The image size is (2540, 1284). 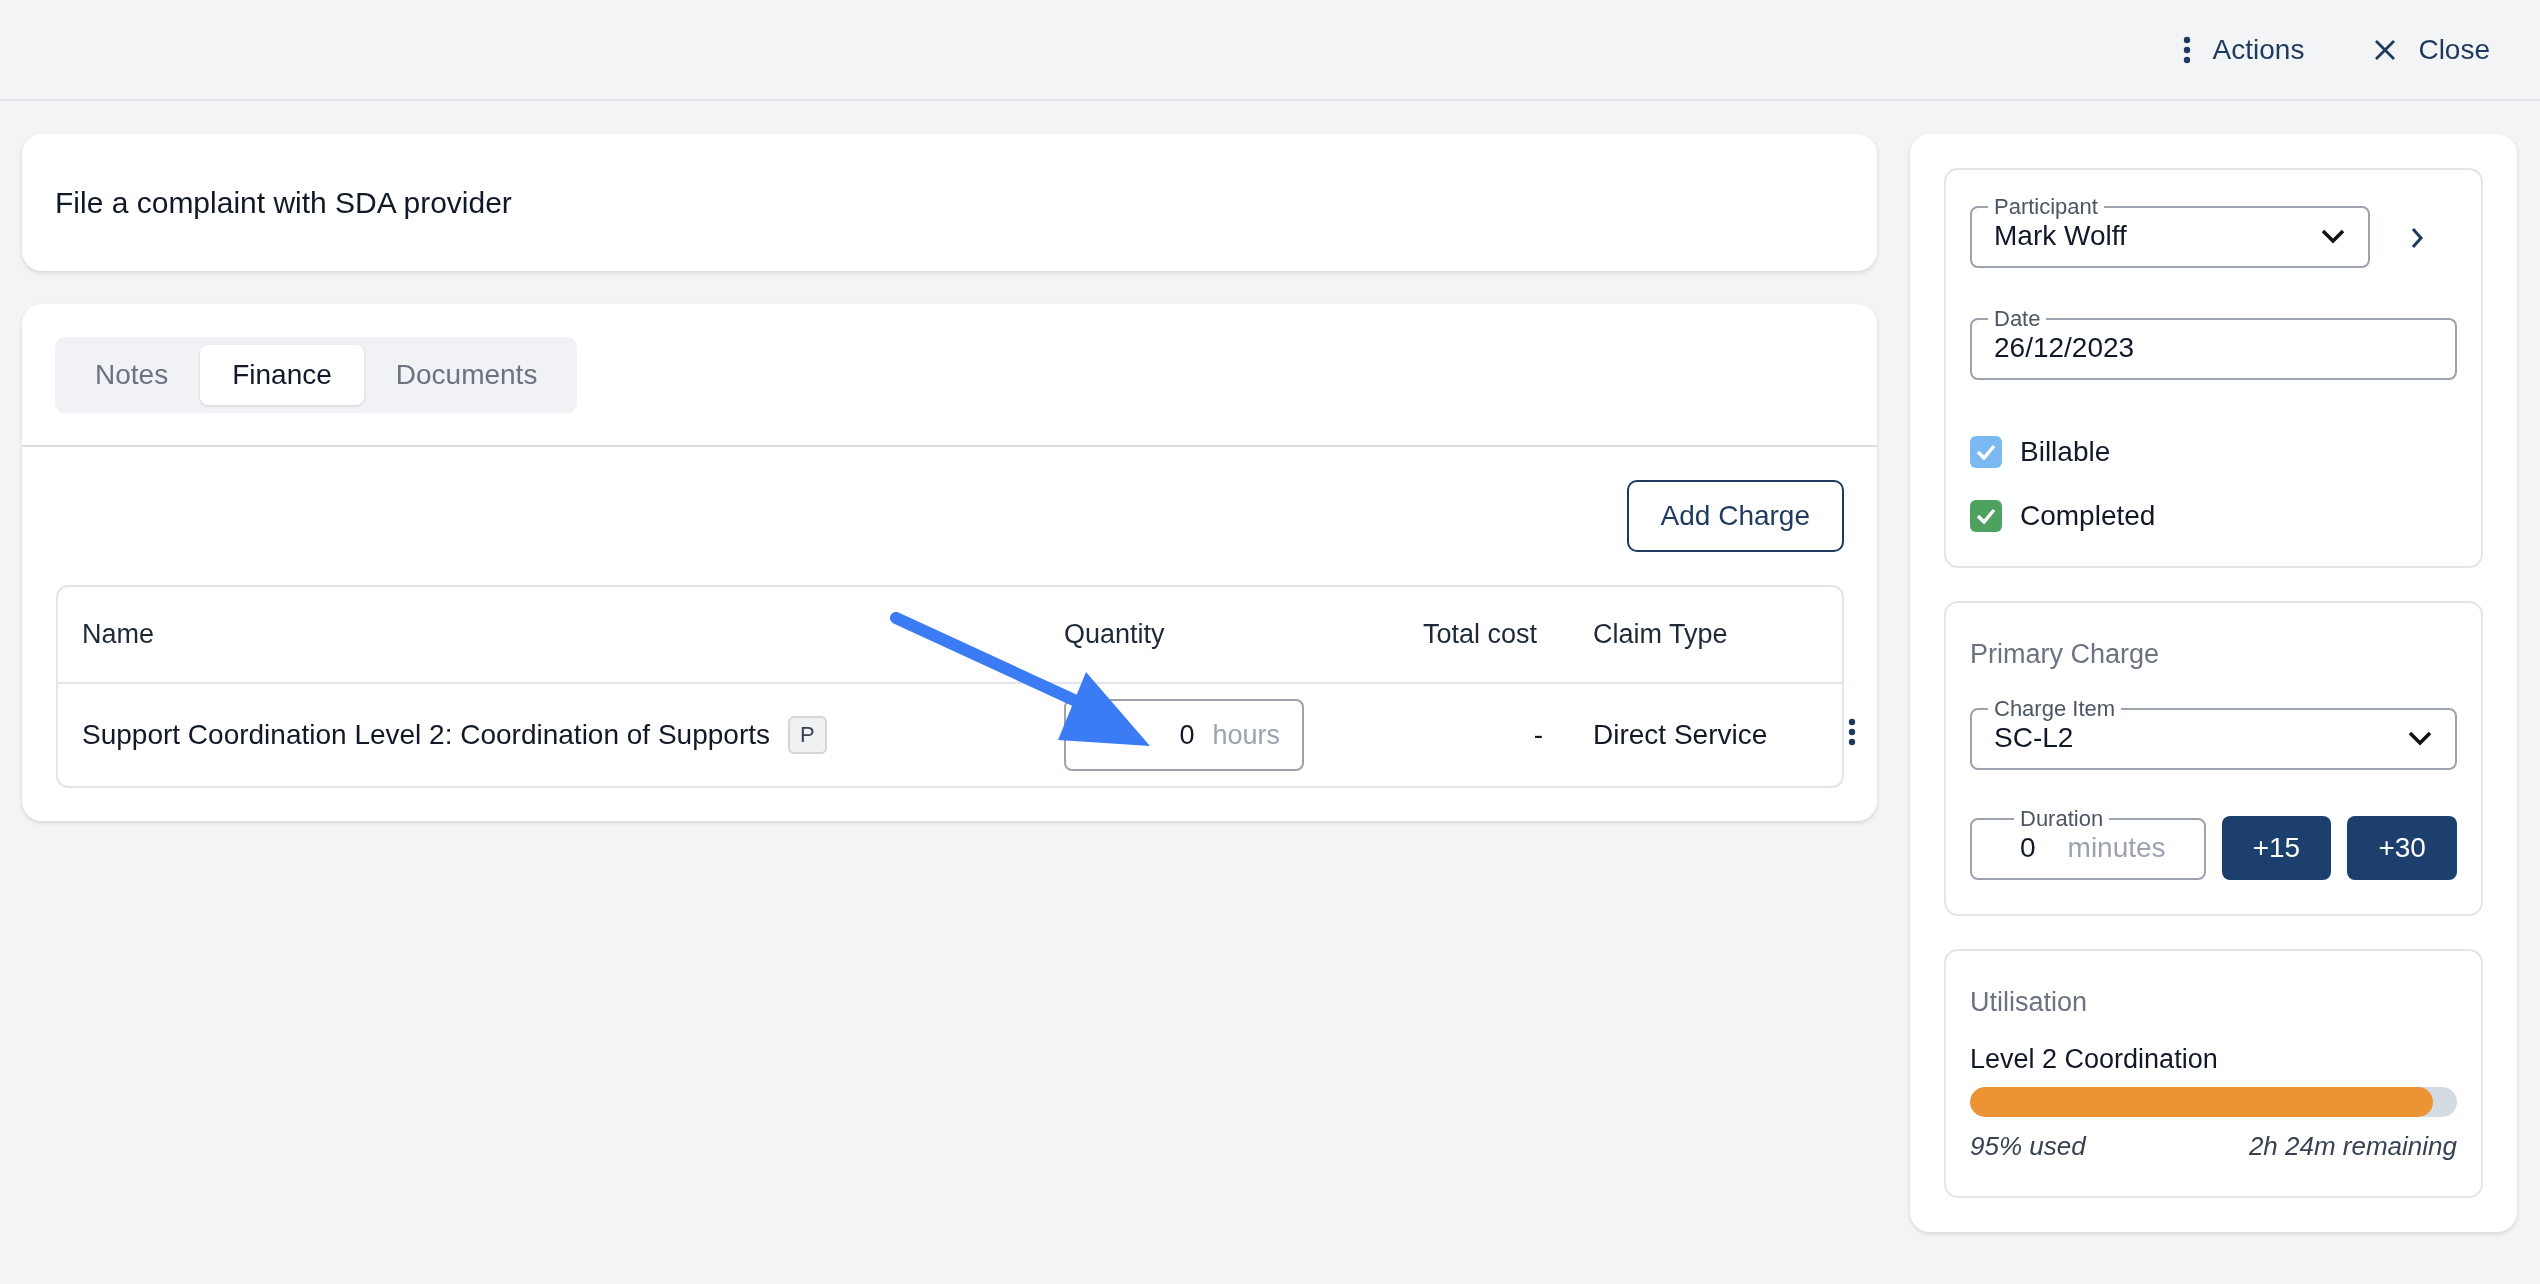 What do you see at coordinates (2065, 452) in the screenshot?
I see `checkbox-label: Billable` at bounding box center [2065, 452].